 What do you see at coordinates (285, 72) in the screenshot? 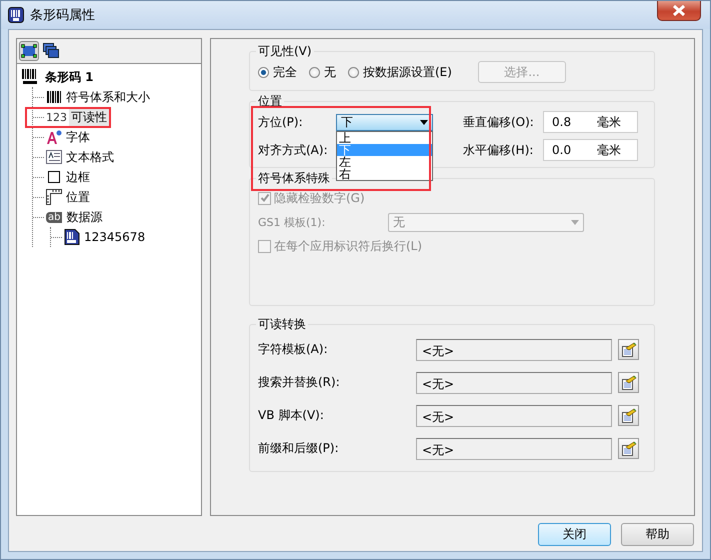
I see `radio-label: 完全` at bounding box center [285, 72].